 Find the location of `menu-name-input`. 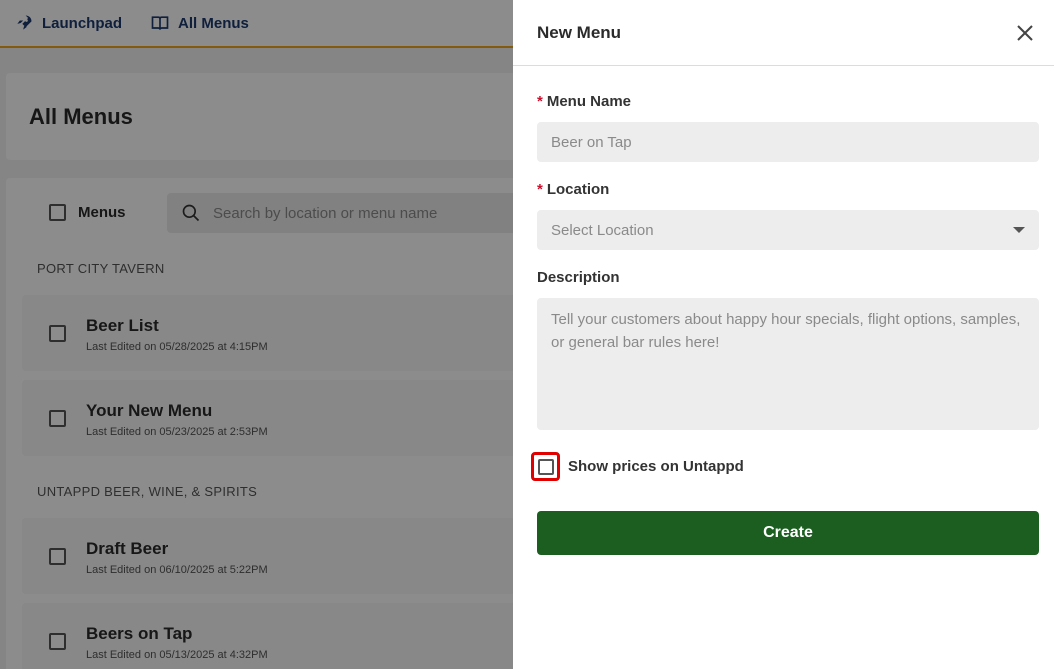

menu-name-input is located at coordinates (788, 142).